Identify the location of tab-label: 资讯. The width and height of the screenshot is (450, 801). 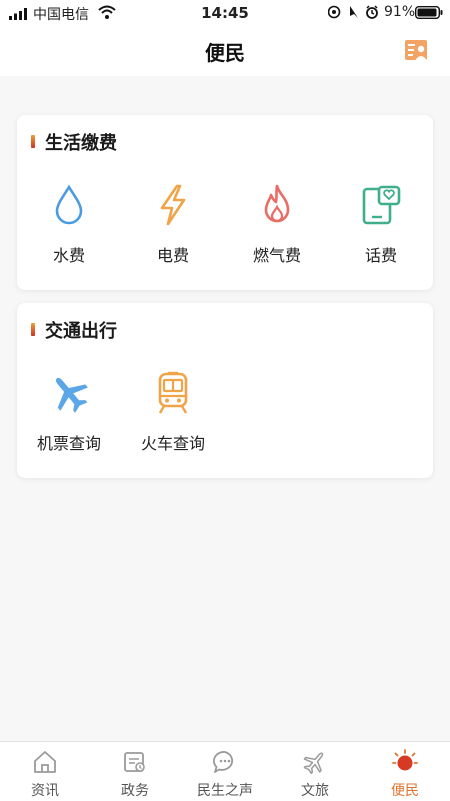
(45, 791).